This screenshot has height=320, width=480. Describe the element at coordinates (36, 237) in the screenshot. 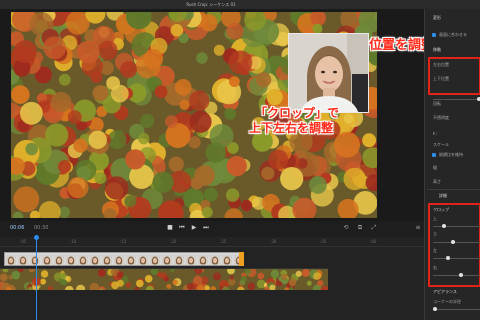

I see `playhead-handle` at that location.